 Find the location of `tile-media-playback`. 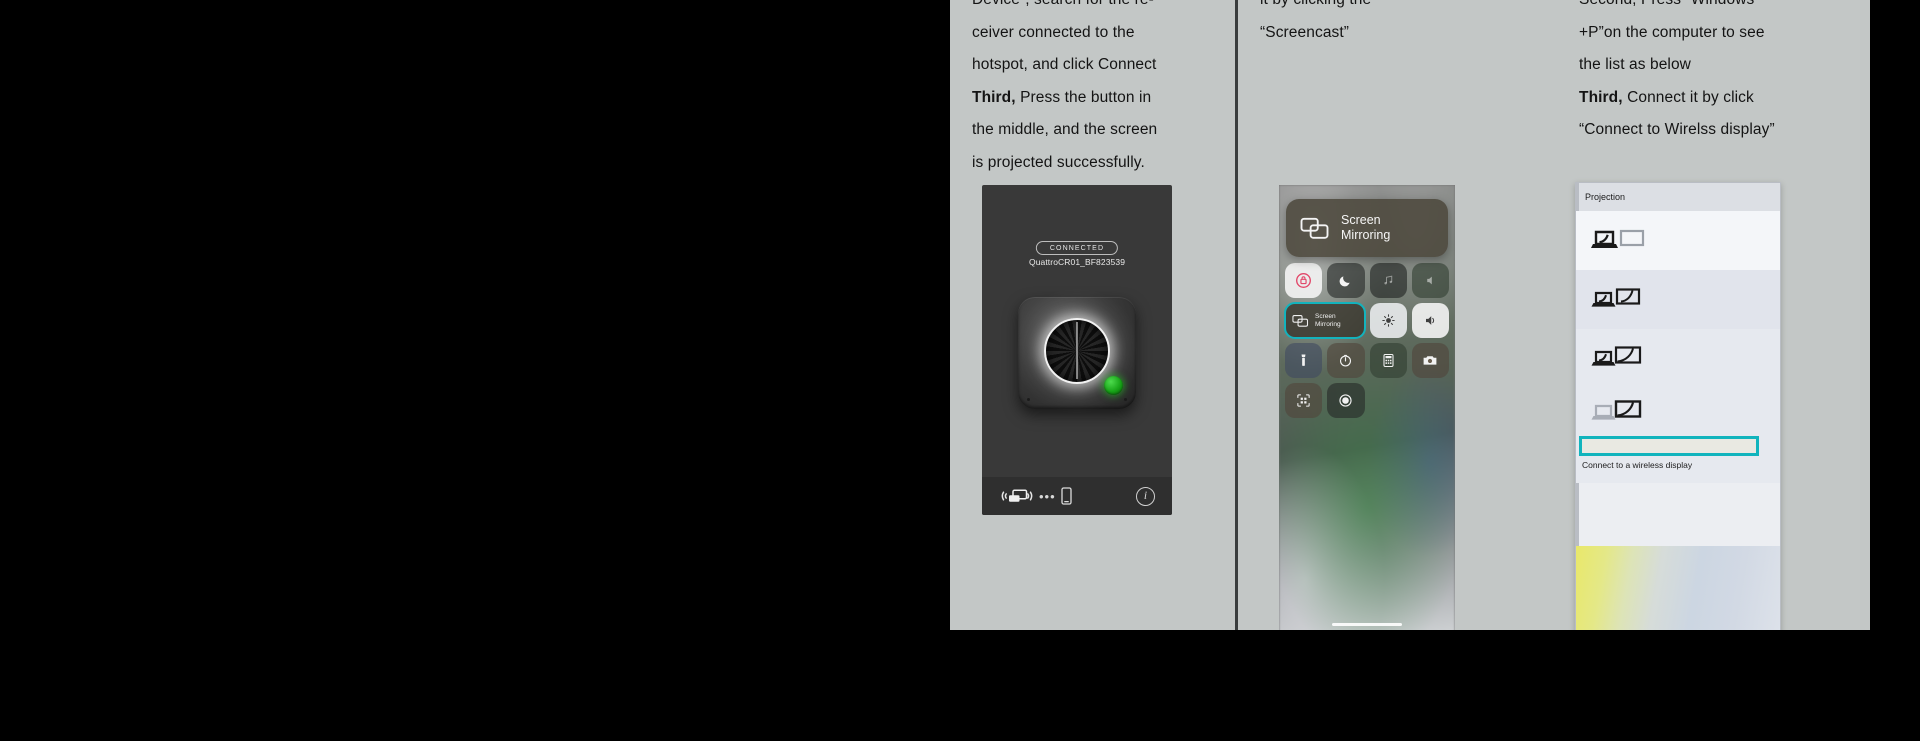

tile-media-playback is located at coordinates (1388, 280).